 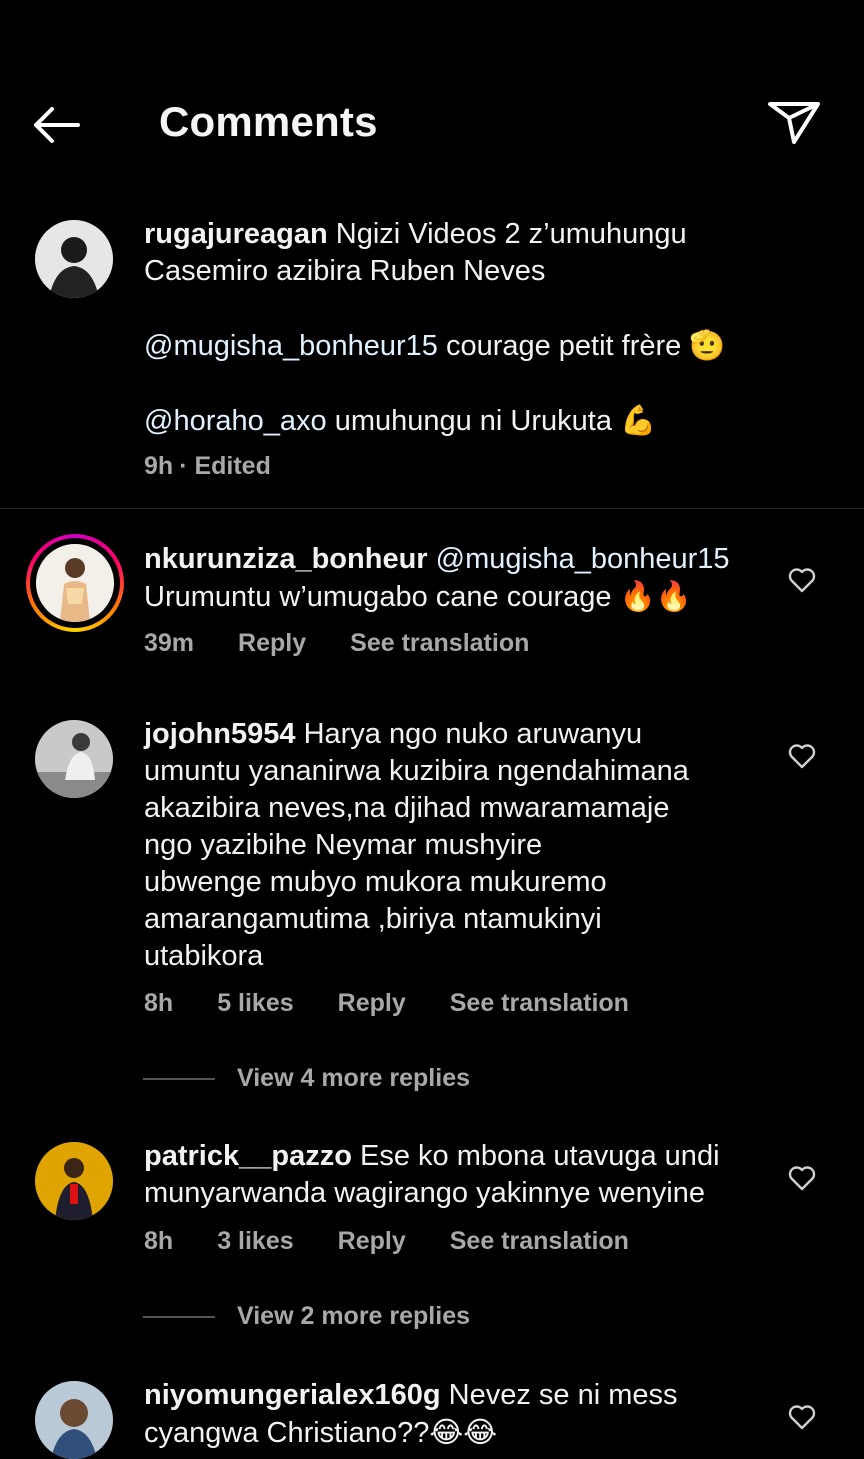 What do you see at coordinates (707, 345) in the screenshot?
I see `saluting-face-emoji: 🫡` at bounding box center [707, 345].